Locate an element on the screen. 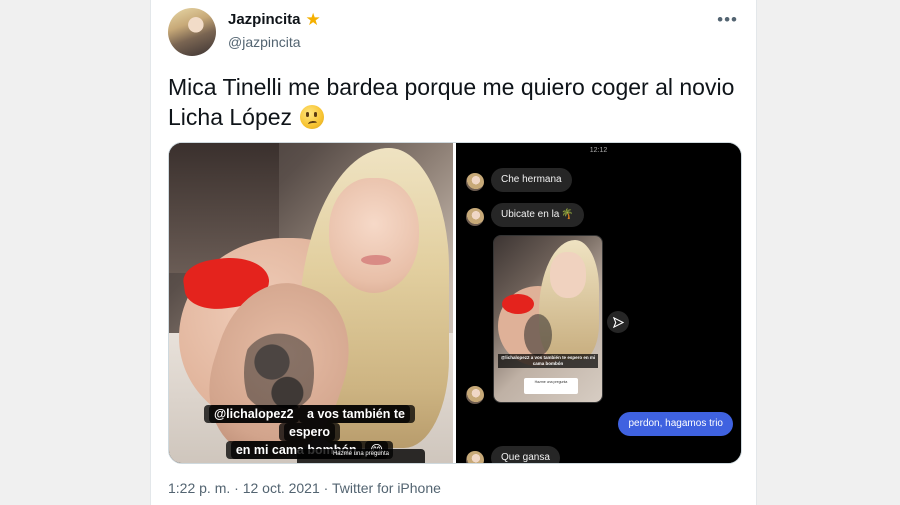 This screenshot has height=505, width=900. chat-message-4: Que gansa is located at coordinates (525, 454).